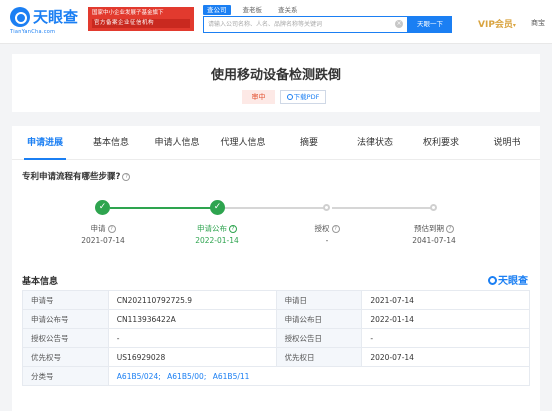 Image resolution: width=552 pixels, height=411 pixels. Describe the element at coordinates (253, 10) in the screenshot. I see `search-tab-boss: 查老板` at that location.